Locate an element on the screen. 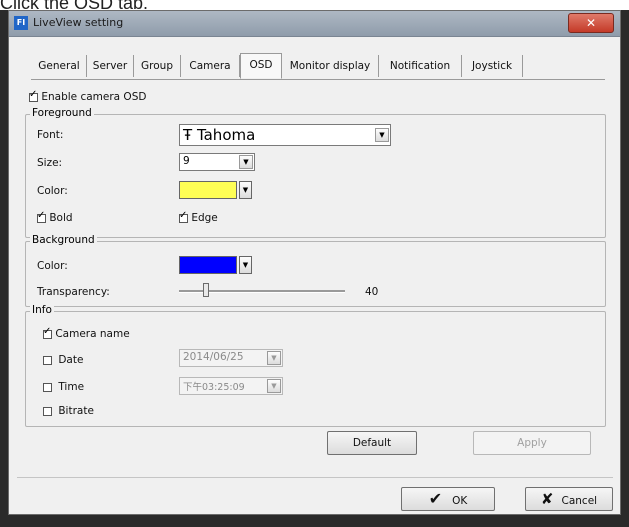 The image size is (629, 527). enable-osd-checkbox-row: Enable camera OSD is located at coordinates (88, 96).